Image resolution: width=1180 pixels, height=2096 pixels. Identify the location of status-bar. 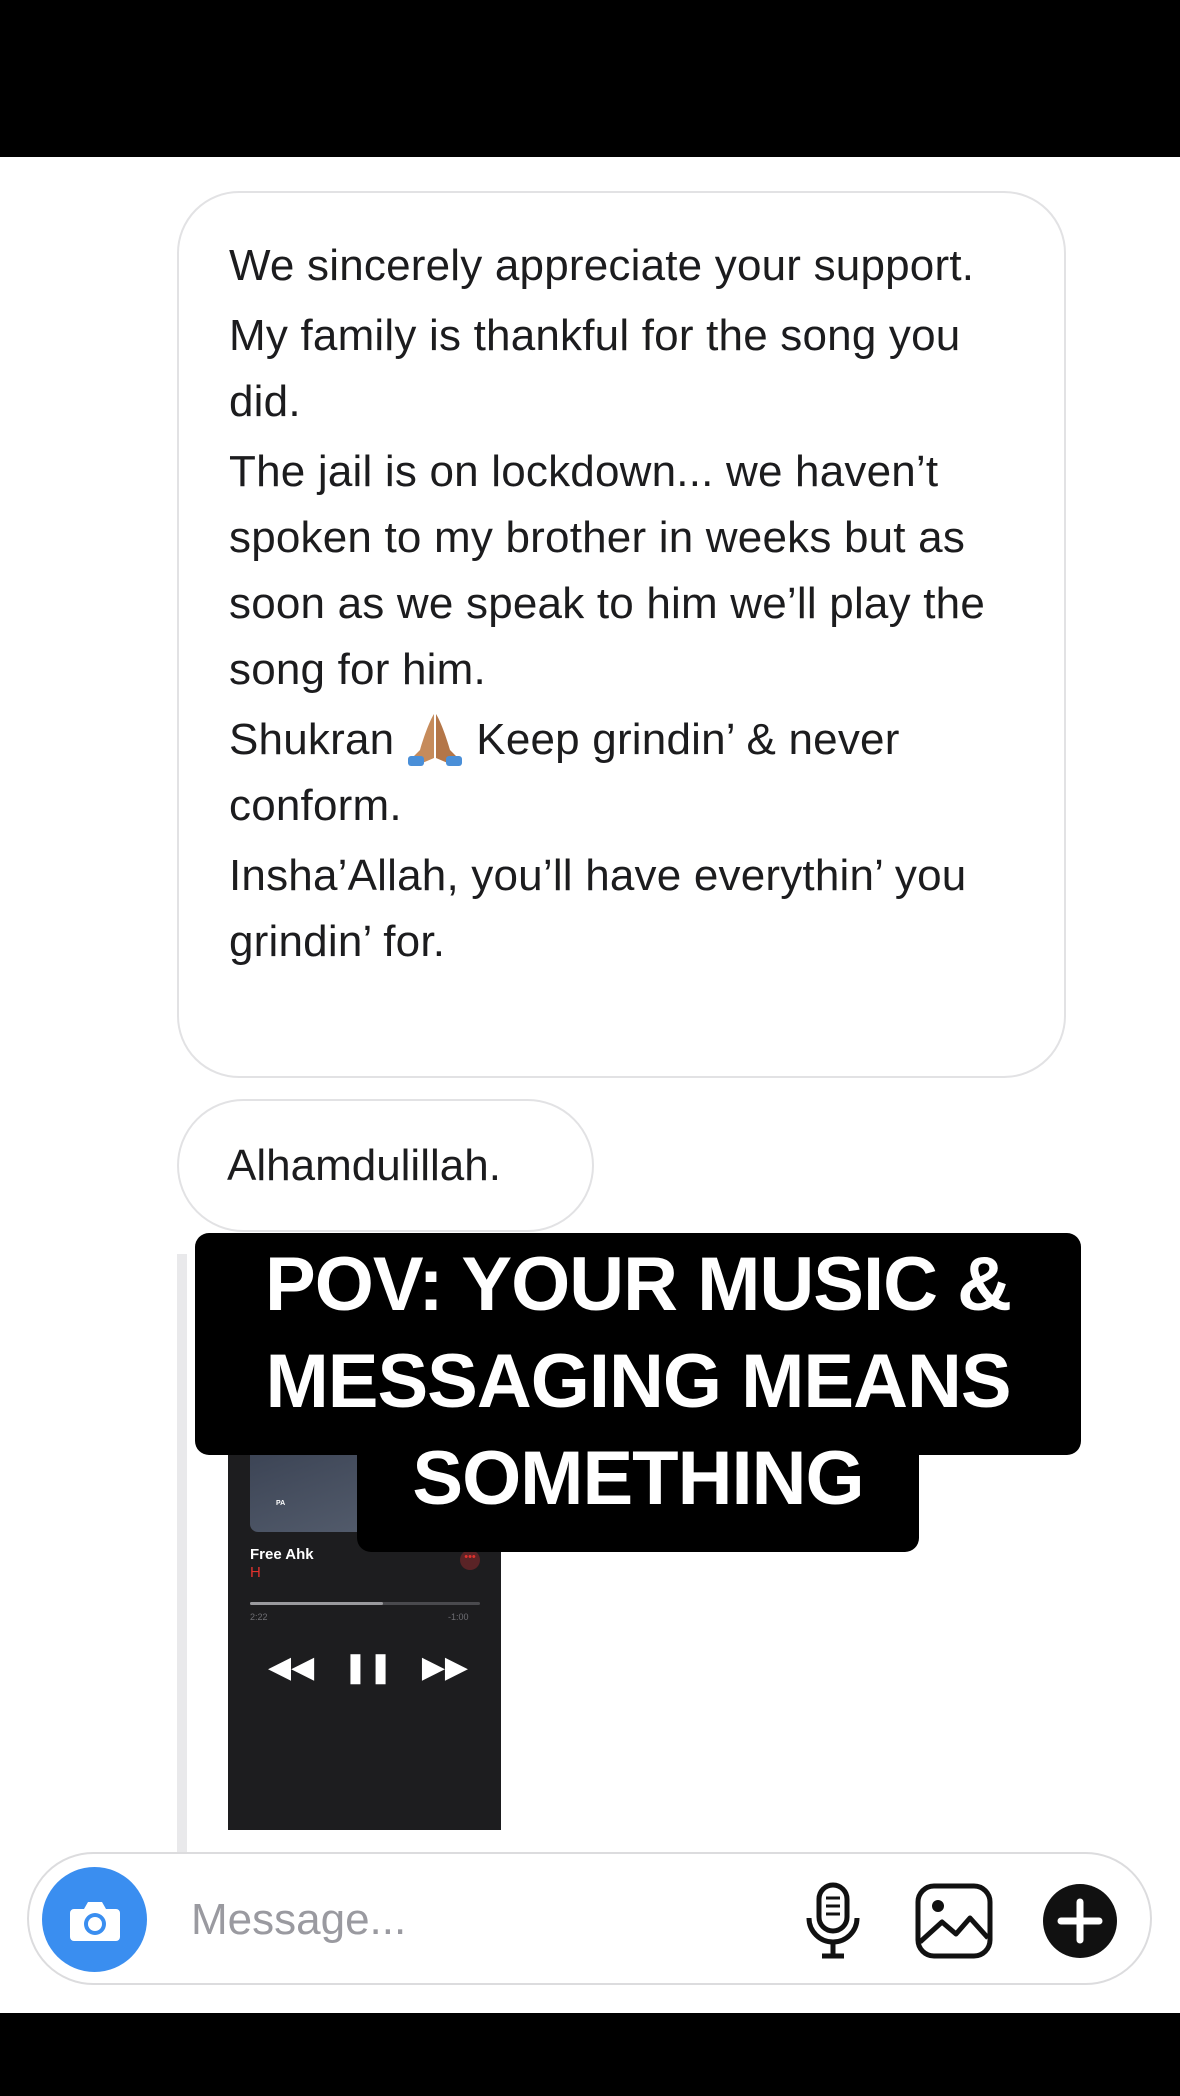
(590, 78).